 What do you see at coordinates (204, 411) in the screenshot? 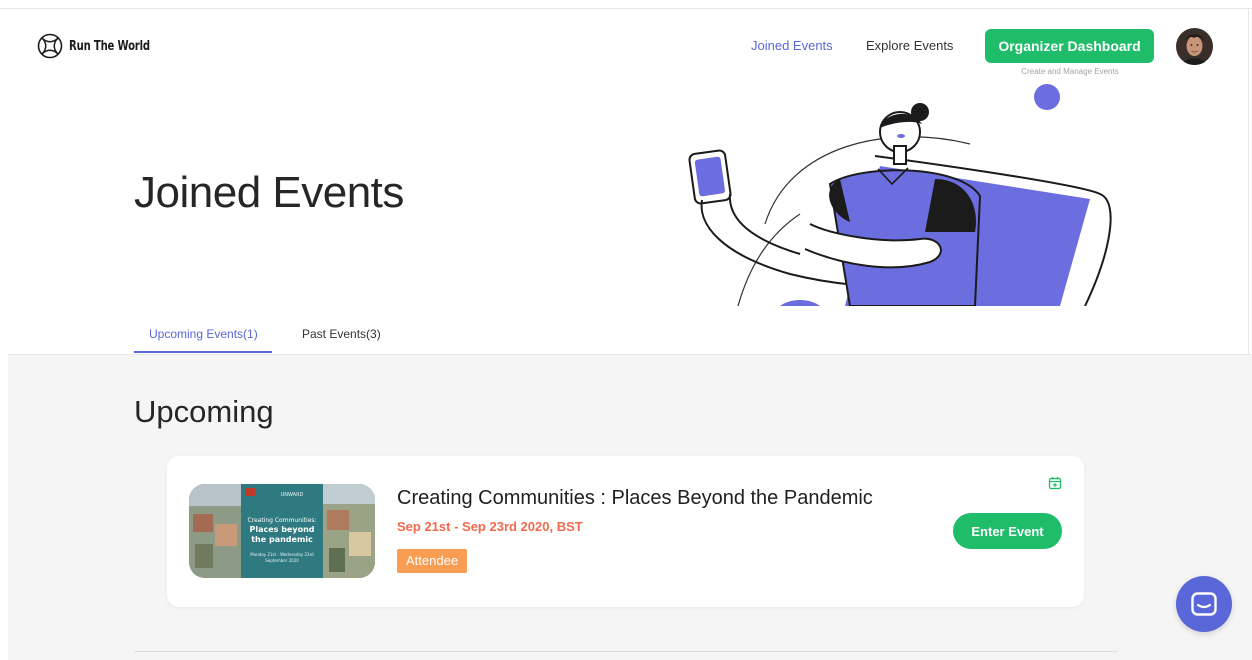
I see `section-title: Upcoming` at bounding box center [204, 411].